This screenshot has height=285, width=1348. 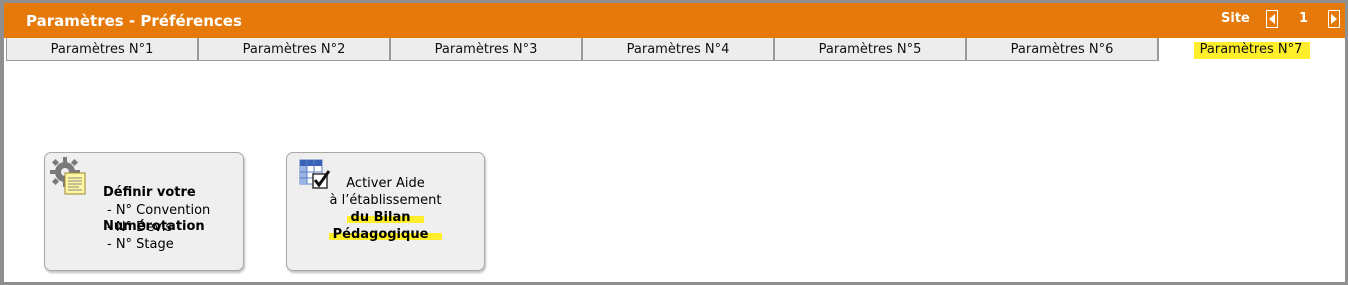 I want to click on tab-label: Paramètres N°5, so click(x=870, y=49).